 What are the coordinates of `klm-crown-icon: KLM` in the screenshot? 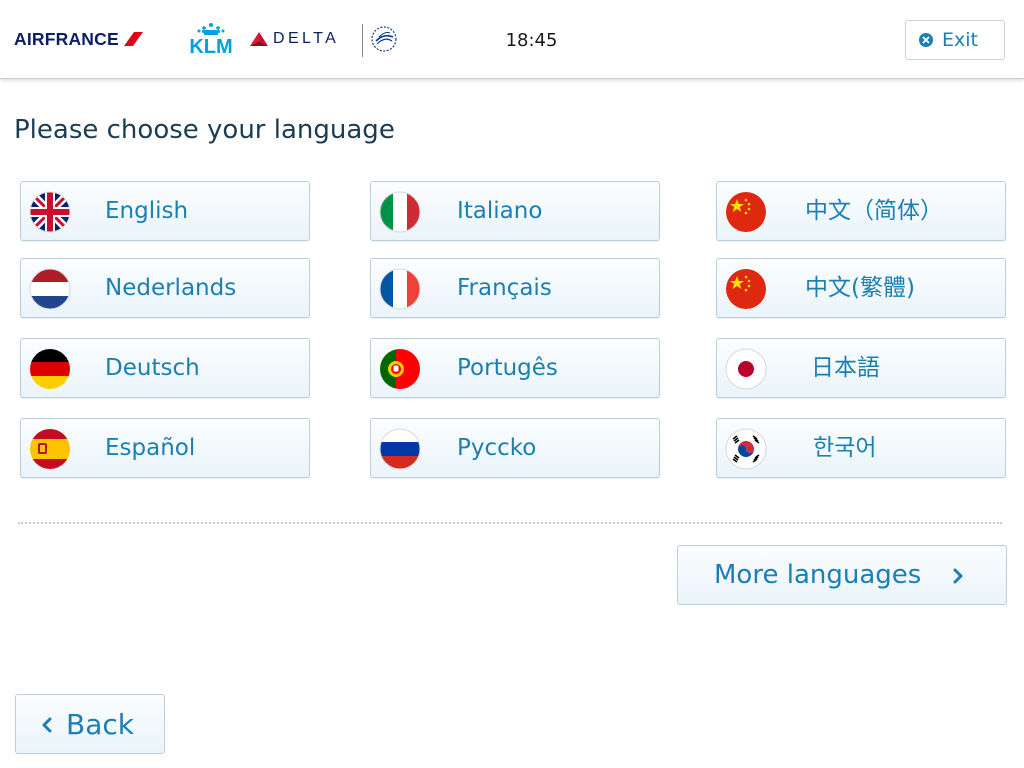 It's located at (211, 39).